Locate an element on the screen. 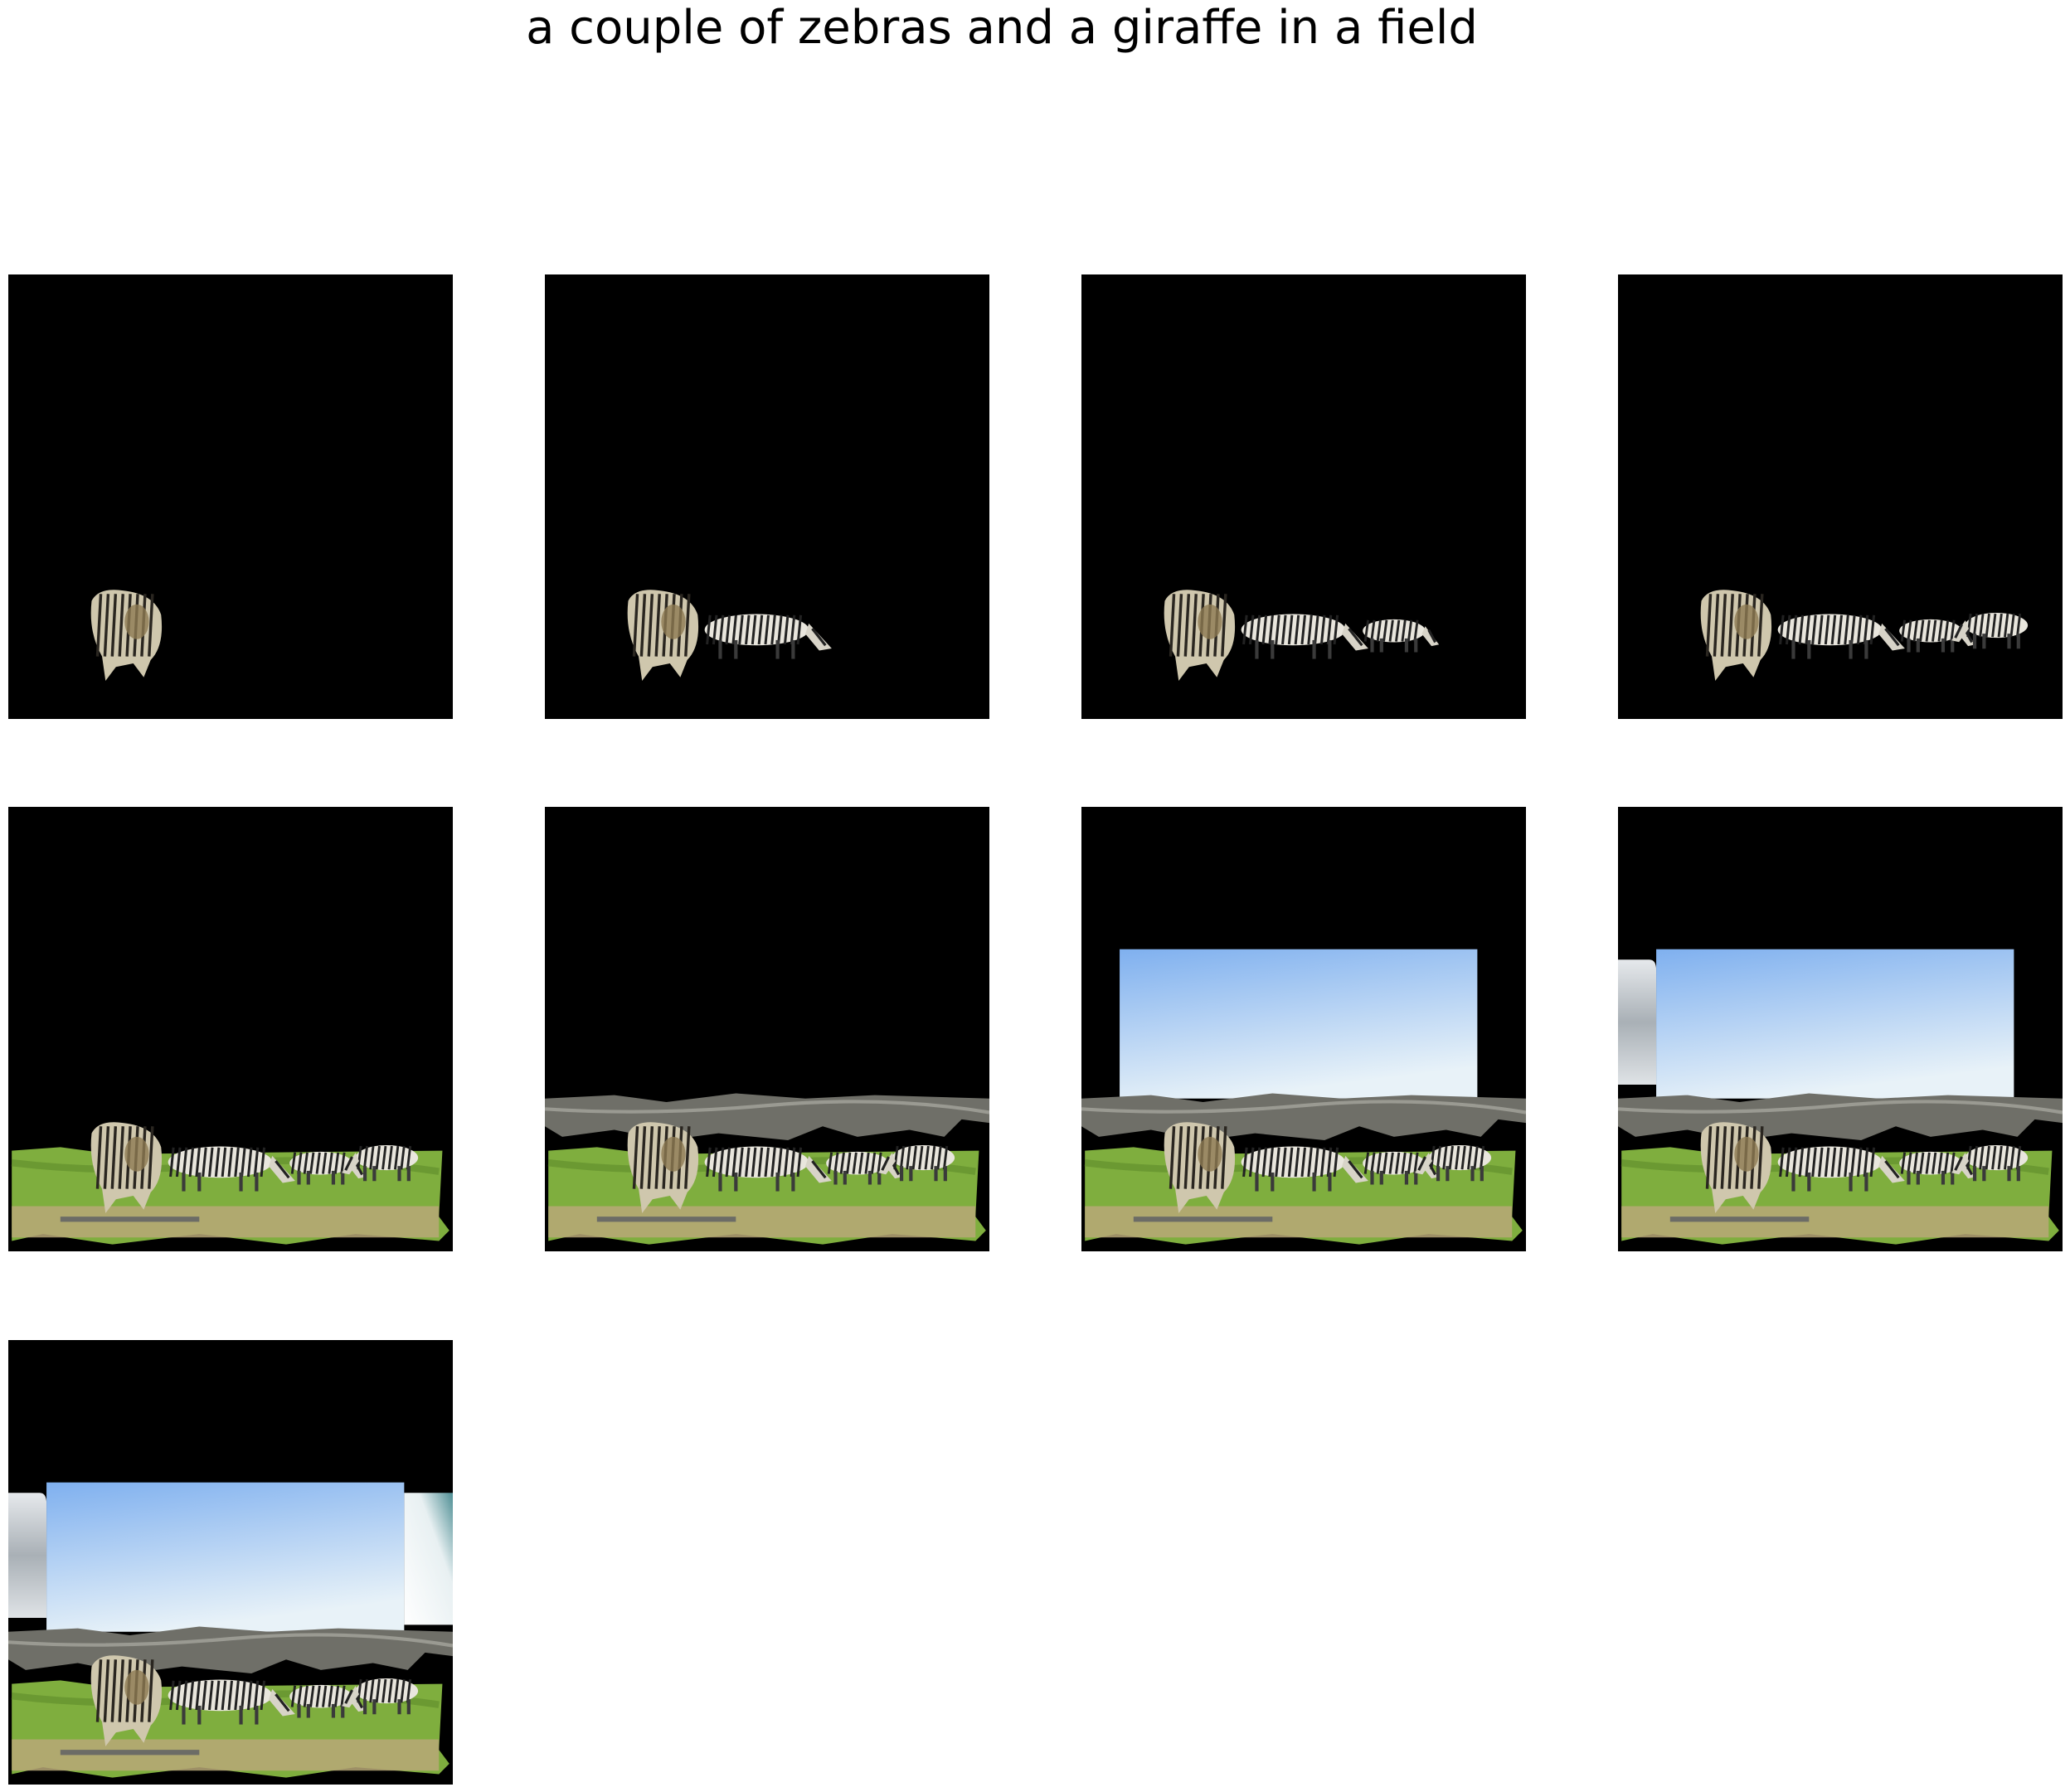  panel-4-image is located at coordinates (1841, 497).